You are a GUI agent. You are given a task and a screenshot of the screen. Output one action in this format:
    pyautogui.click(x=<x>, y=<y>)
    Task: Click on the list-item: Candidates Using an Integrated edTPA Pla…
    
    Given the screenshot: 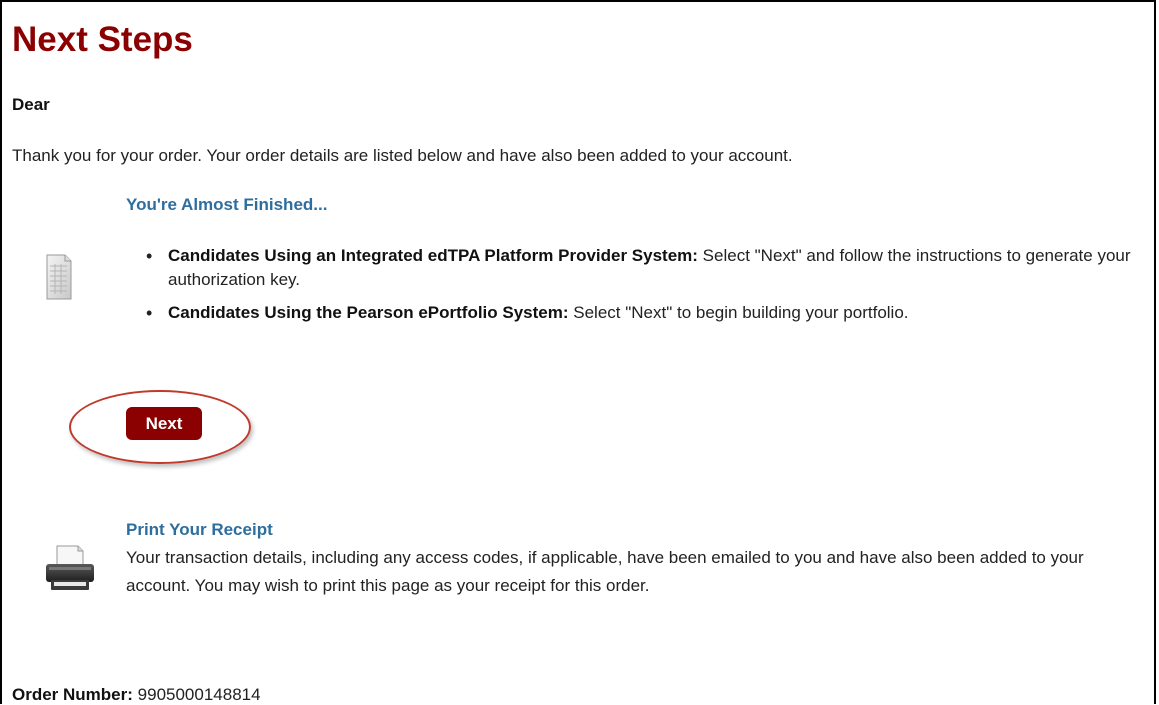 What is the action you would take?
    pyautogui.click(x=646, y=268)
    